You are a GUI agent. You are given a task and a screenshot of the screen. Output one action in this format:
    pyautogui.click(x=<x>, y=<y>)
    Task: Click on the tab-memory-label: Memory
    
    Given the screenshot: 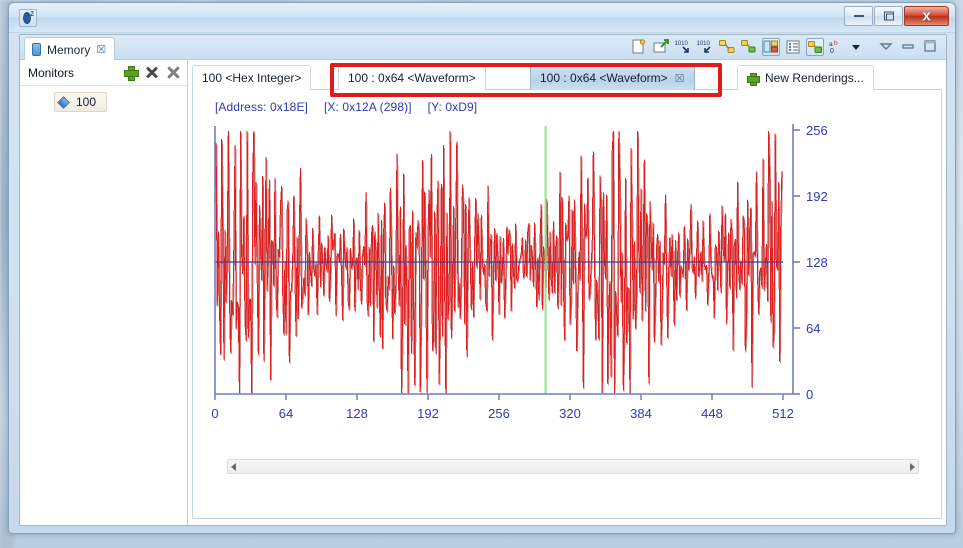 What is the action you would take?
    pyautogui.click(x=69, y=49)
    